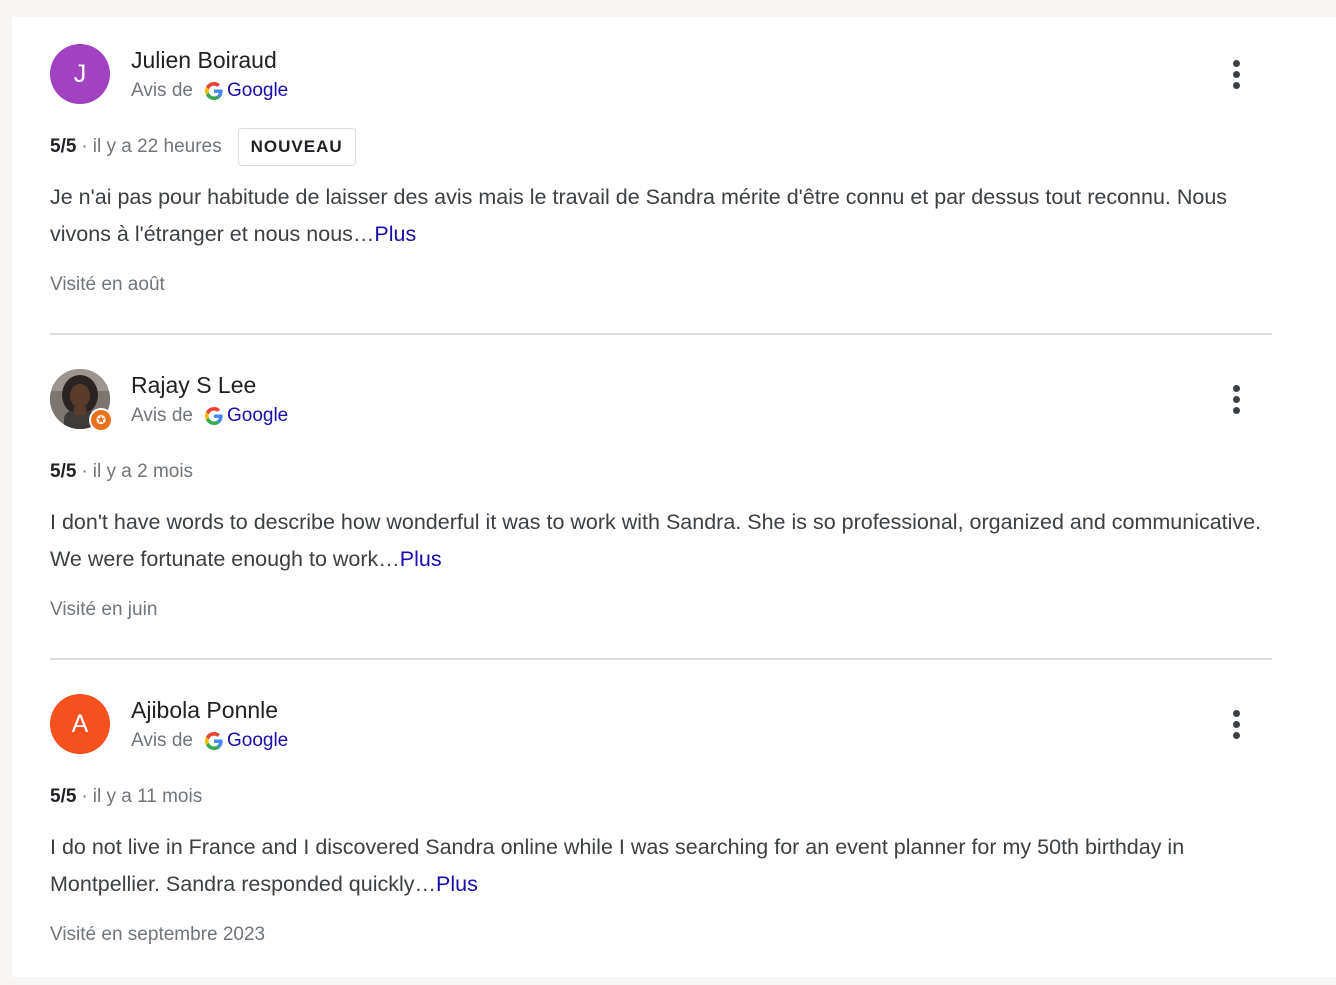  I want to click on review-meta: 5/5 · il y a 22 heures NOUVEAU, so click(203, 147).